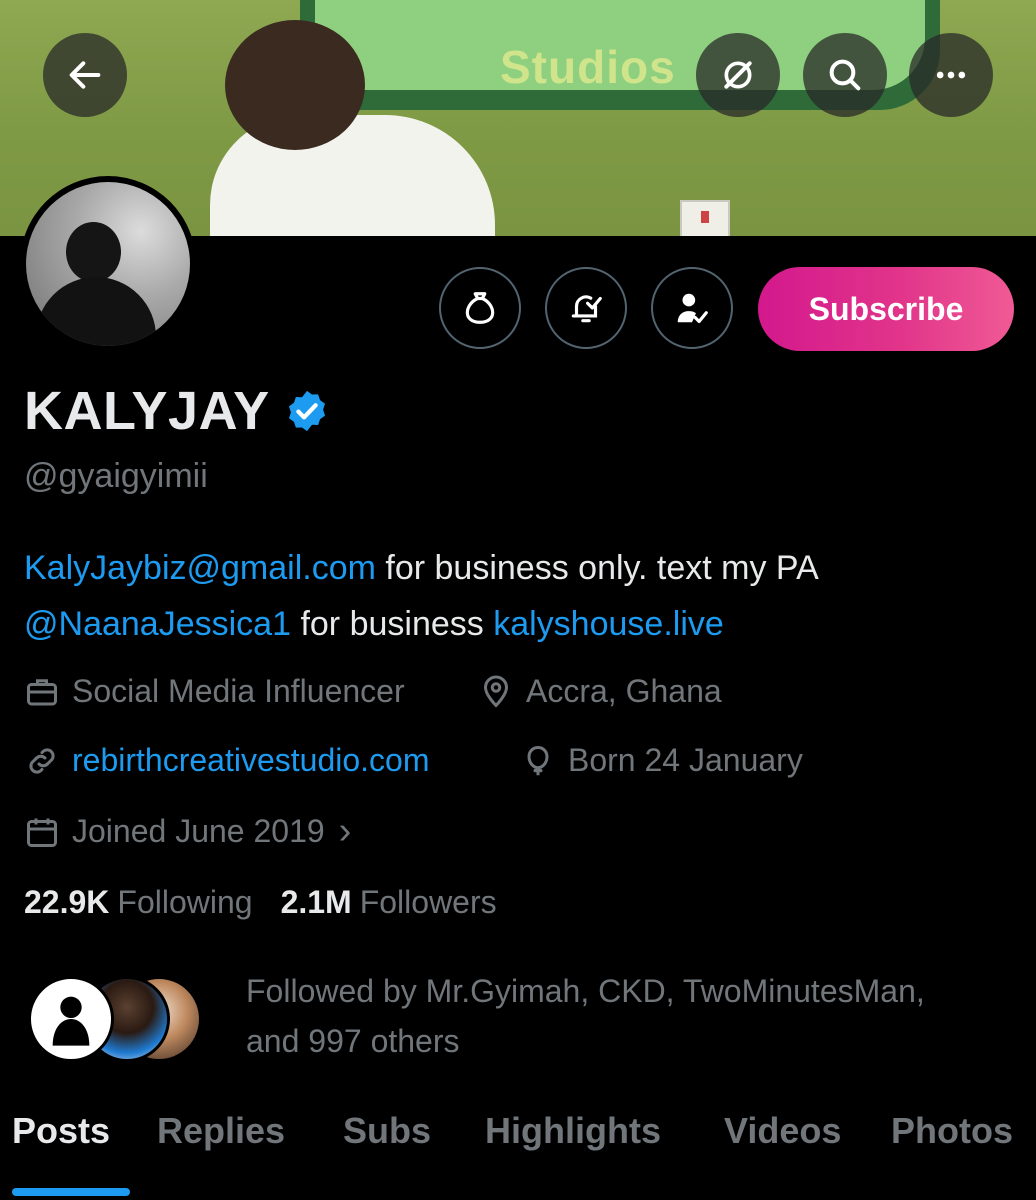  Describe the element at coordinates (952, 1131) in the screenshot. I see `tab-photos: Photos` at that location.